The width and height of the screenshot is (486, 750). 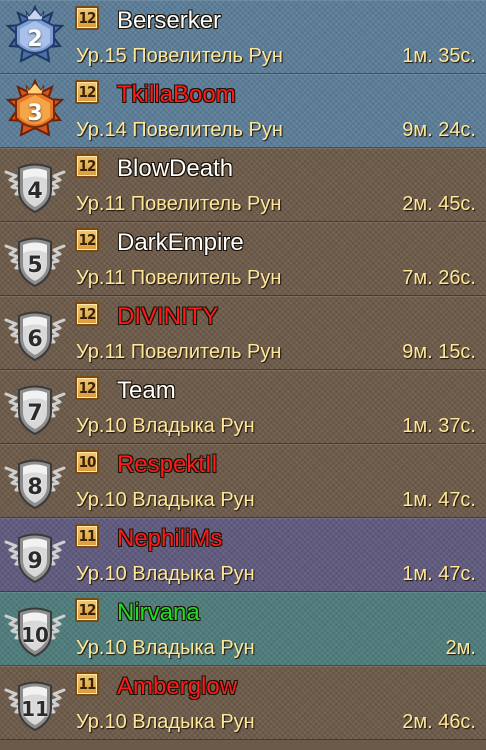 I want to click on player-title: Ур.15 Повелитель Рун, so click(x=179, y=56).